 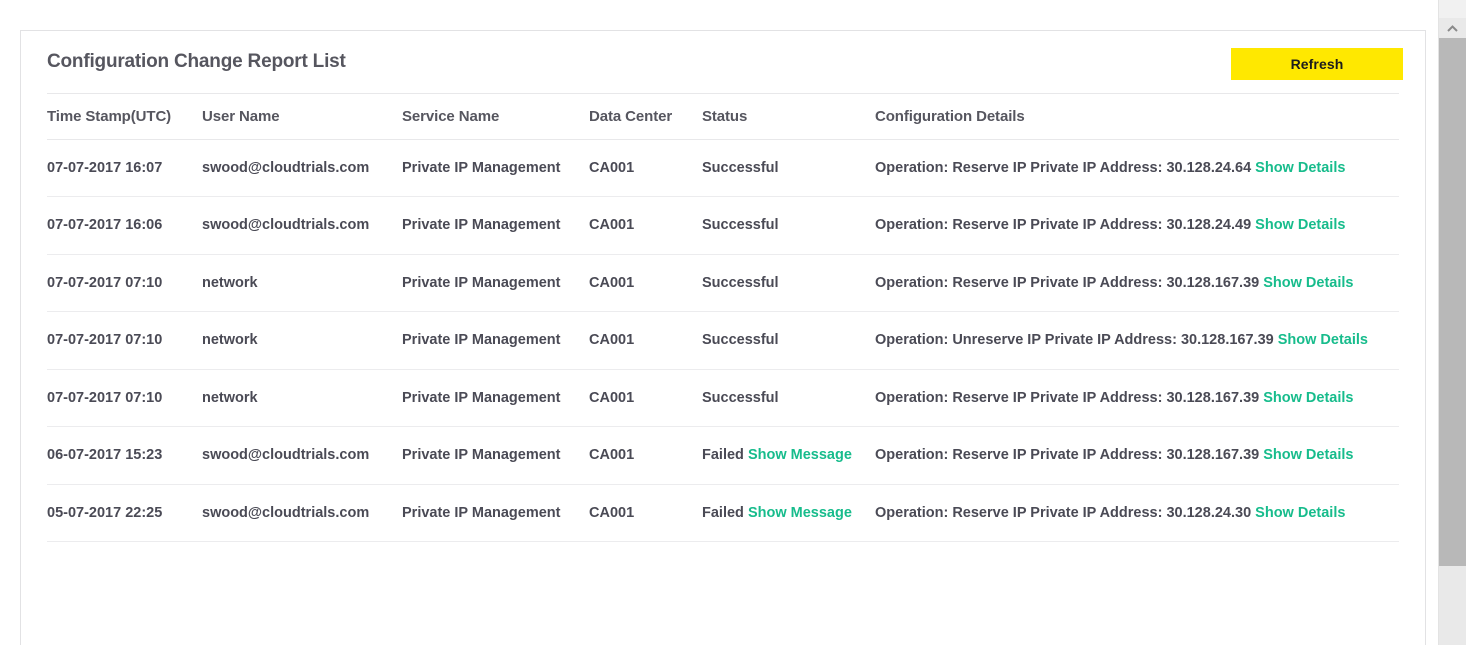 I want to click on scrollbar-thumb, so click(x=1452, y=302).